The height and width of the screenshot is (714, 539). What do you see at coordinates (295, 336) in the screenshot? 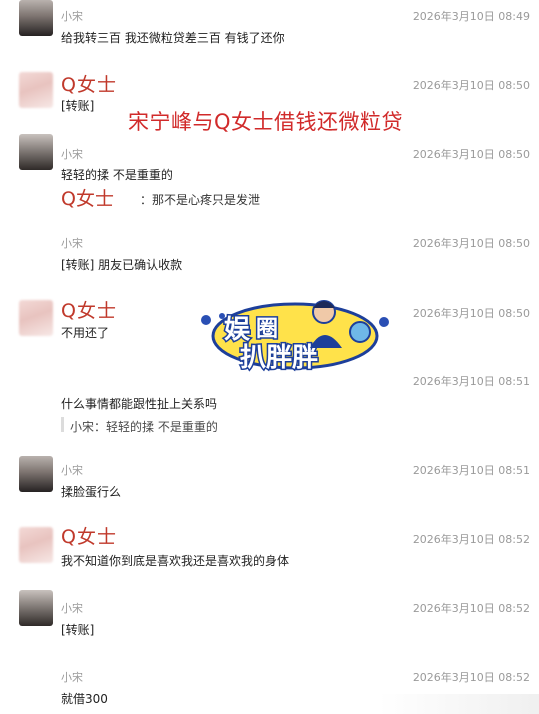
I see `entertainment-circle-logo-icon: 娱 圈 扒胖胖` at bounding box center [295, 336].